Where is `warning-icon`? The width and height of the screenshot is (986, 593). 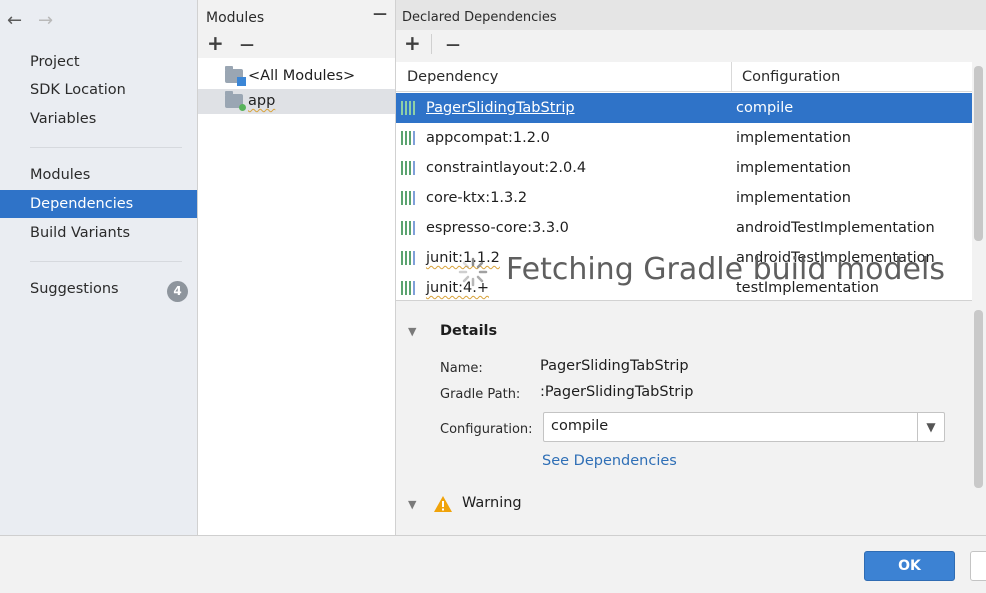 warning-icon is located at coordinates (443, 504).